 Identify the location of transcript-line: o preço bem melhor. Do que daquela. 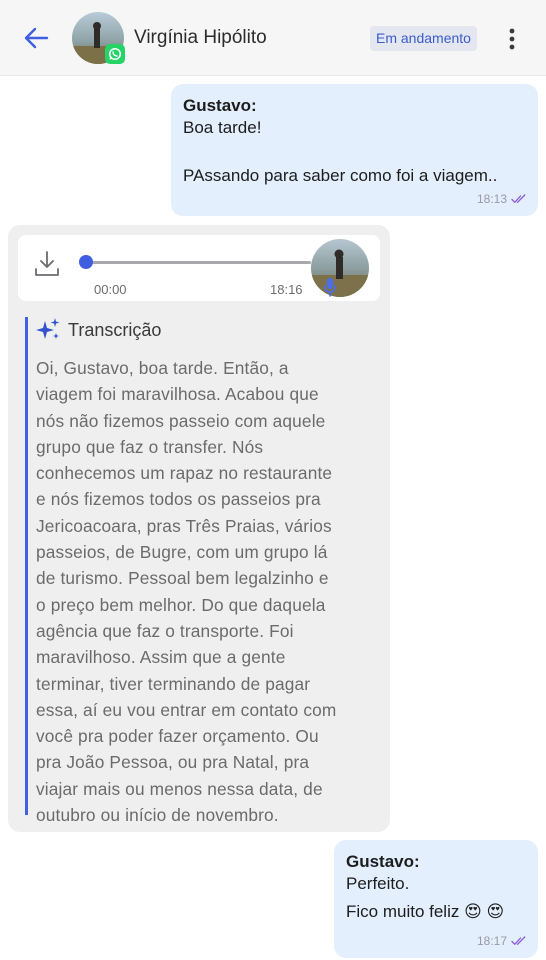
(181, 604).